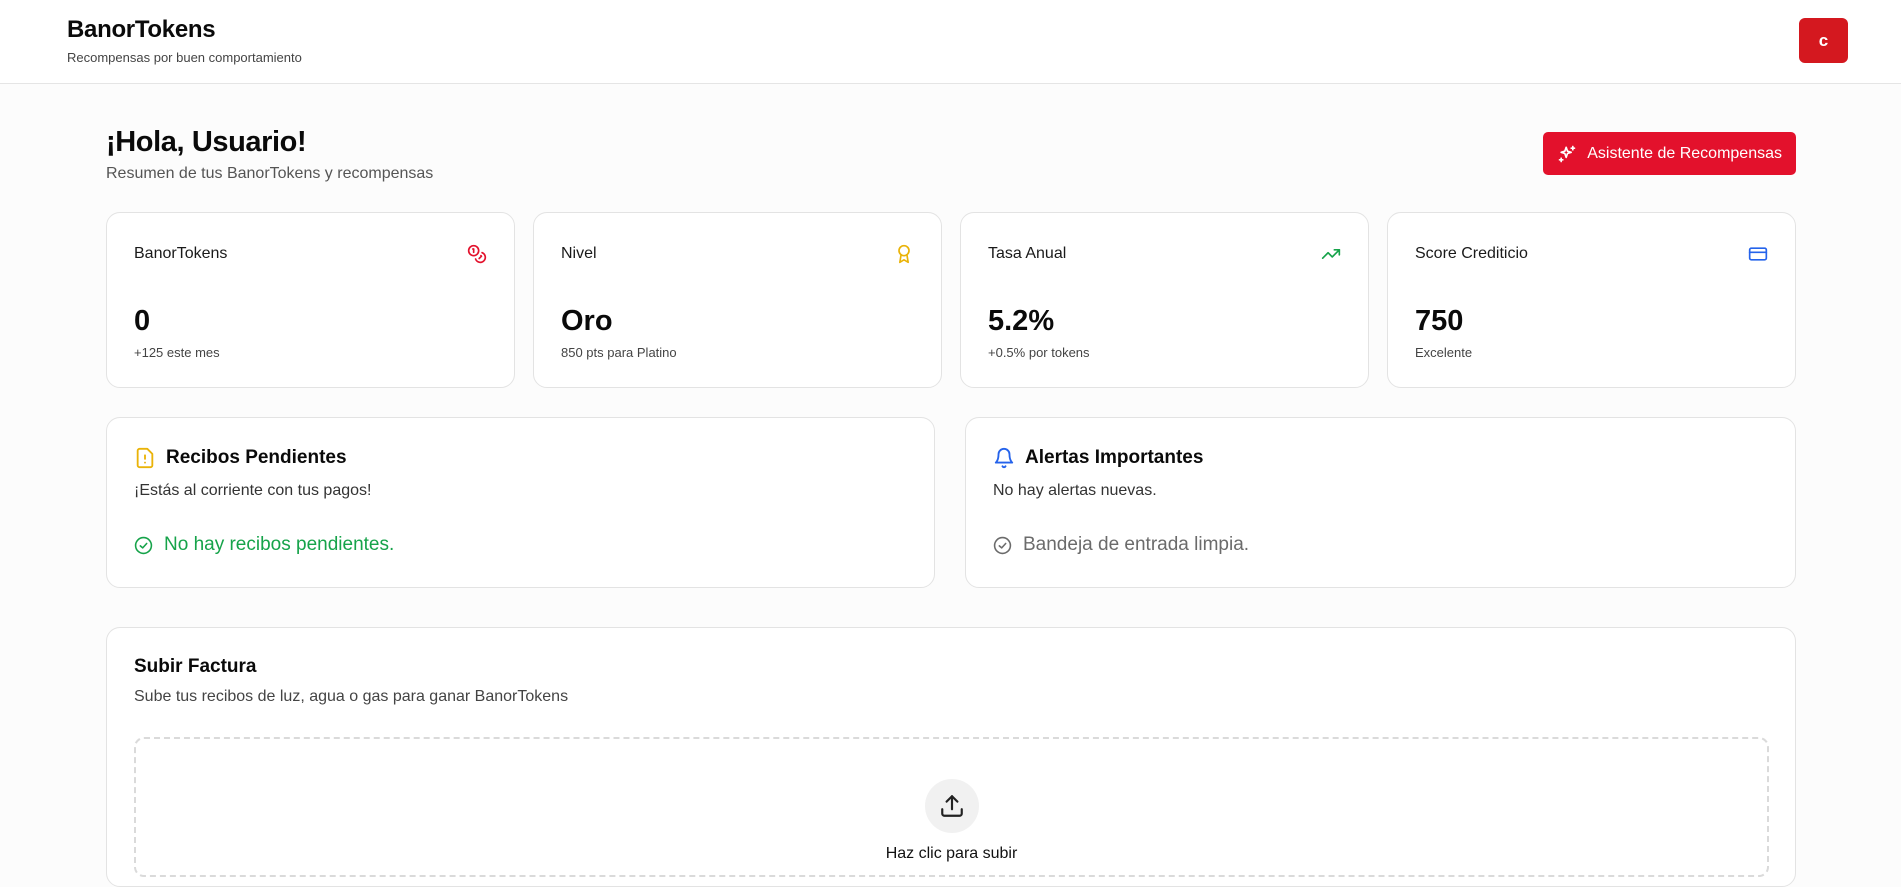 The image size is (1901, 887). I want to click on stat-label: Score Crediticio, so click(1471, 253).